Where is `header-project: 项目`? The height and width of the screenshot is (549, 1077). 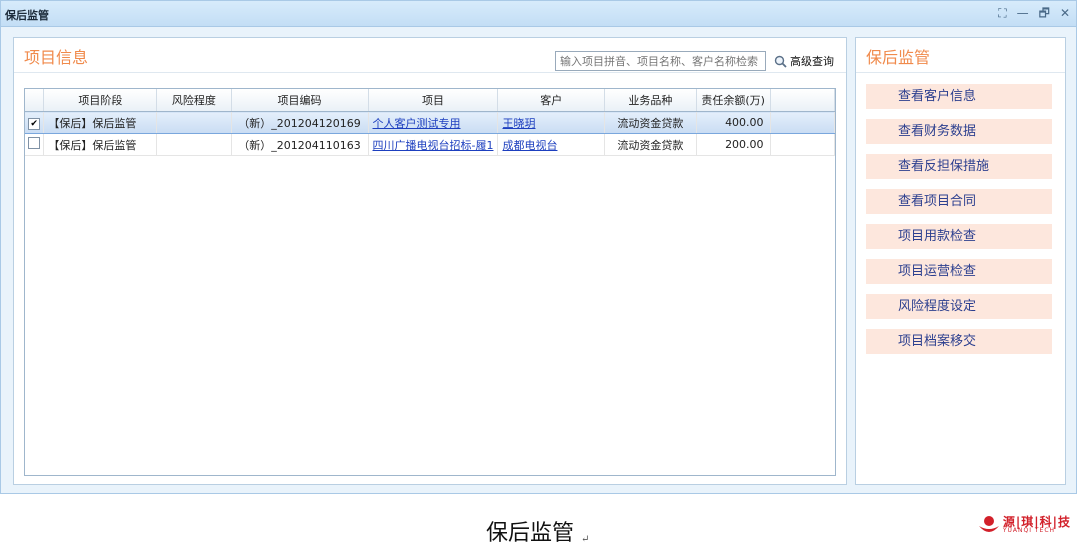
header-project: 项目 is located at coordinates (433, 100).